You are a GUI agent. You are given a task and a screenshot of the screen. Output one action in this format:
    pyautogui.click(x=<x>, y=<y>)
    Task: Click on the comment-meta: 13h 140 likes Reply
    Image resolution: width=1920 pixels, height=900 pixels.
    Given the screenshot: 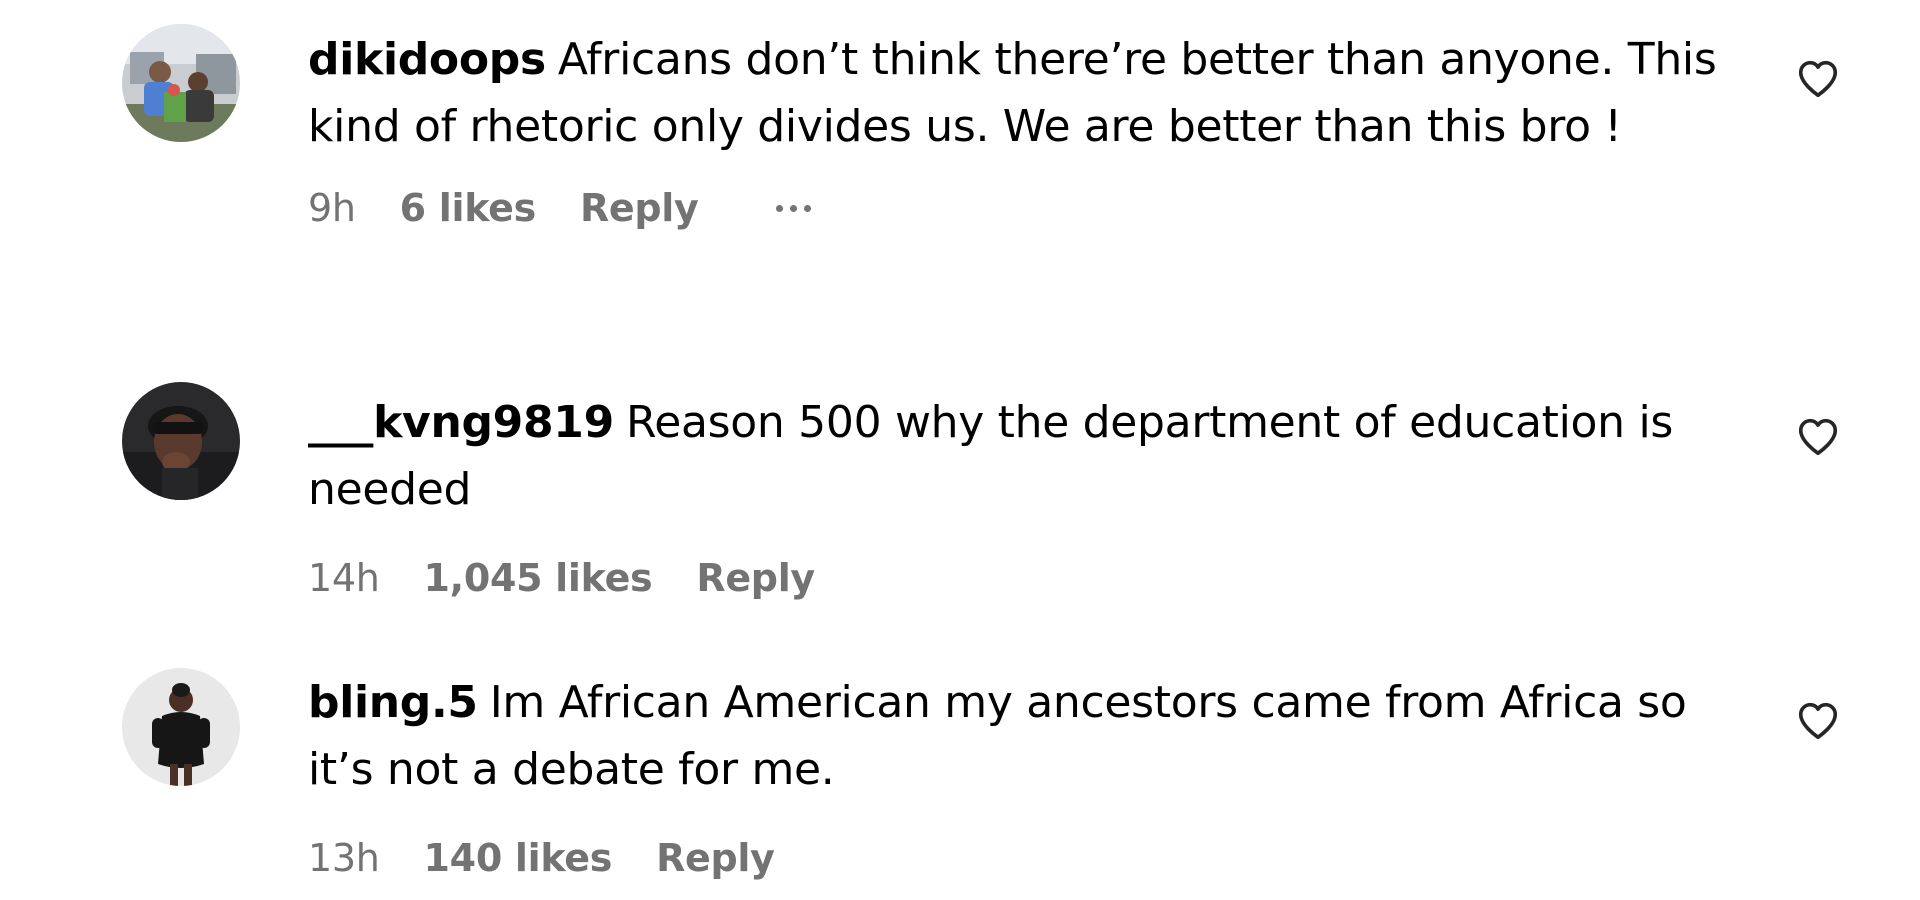 What is the action you would take?
    pyautogui.click(x=1028, y=858)
    